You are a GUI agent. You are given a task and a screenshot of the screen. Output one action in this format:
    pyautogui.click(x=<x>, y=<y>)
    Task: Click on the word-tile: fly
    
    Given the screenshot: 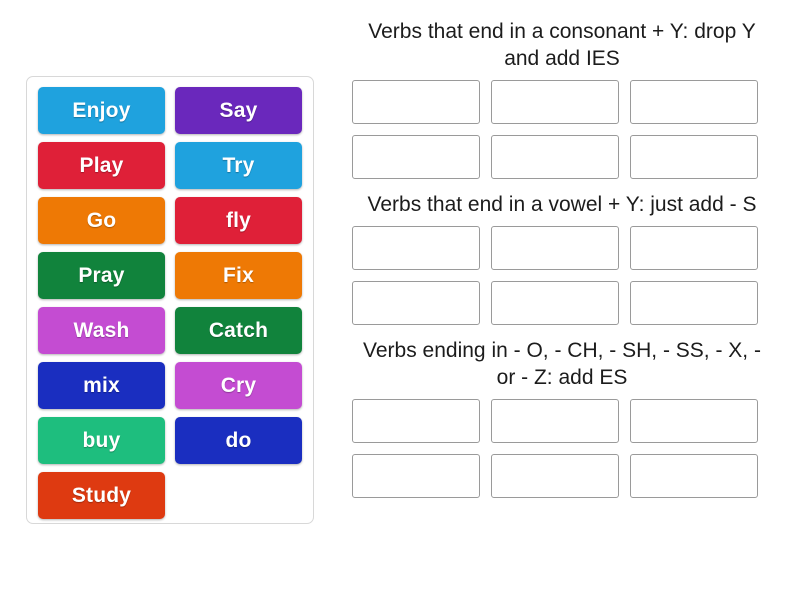 What is the action you would take?
    pyautogui.click(x=238, y=220)
    